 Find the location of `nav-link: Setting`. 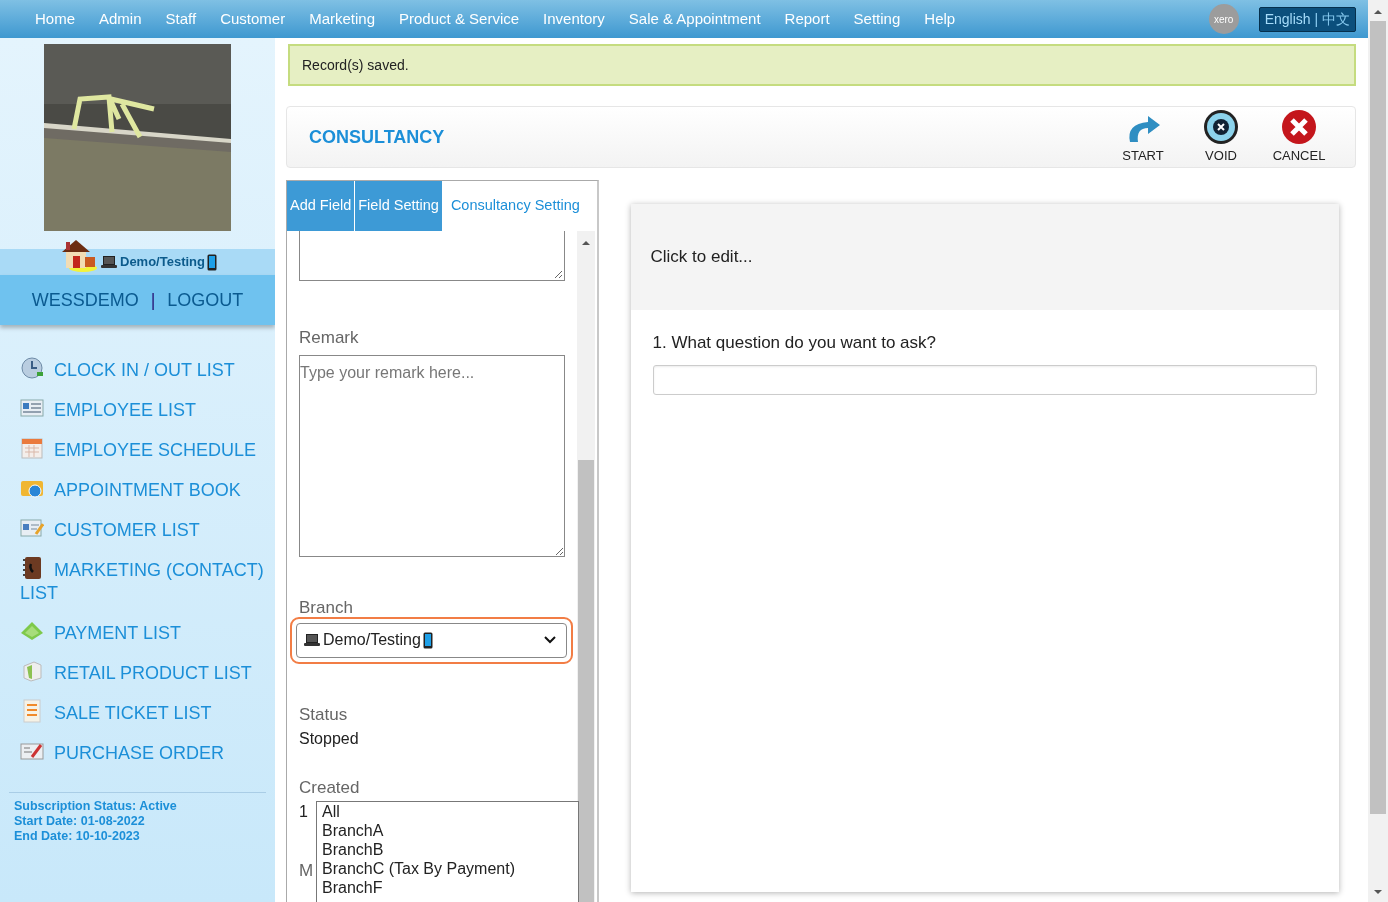

nav-link: Setting is located at coordinates (877, 19).